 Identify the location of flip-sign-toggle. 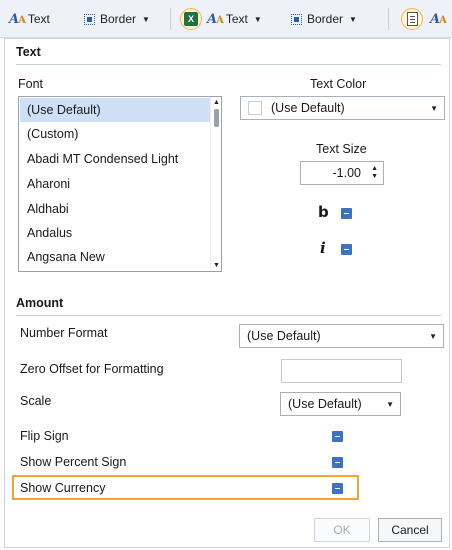
(337, 436).